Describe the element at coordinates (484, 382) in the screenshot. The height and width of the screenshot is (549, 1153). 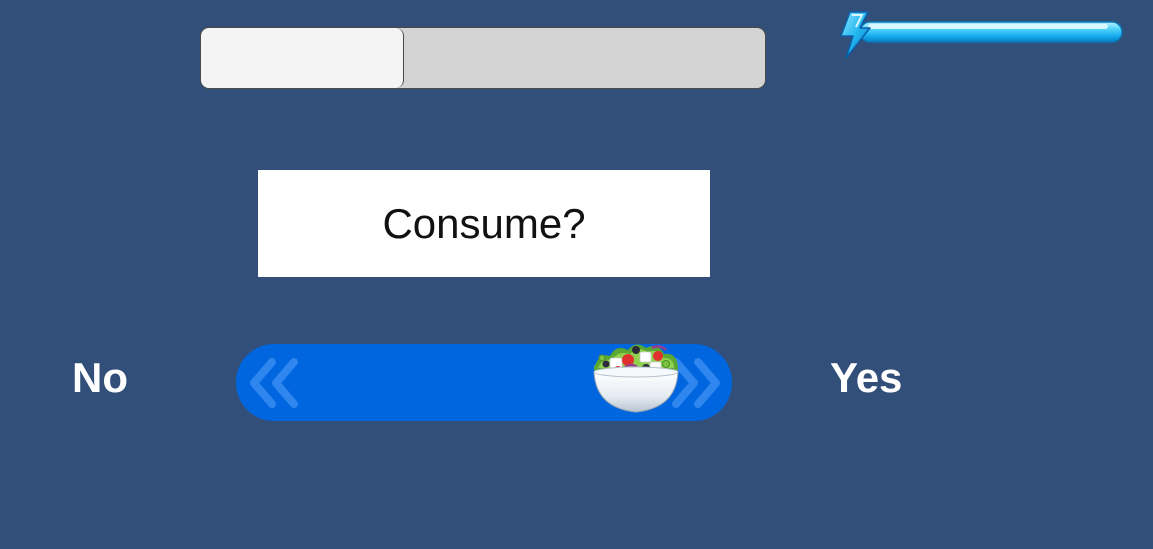
I see `swipe-slider-track` at that location.